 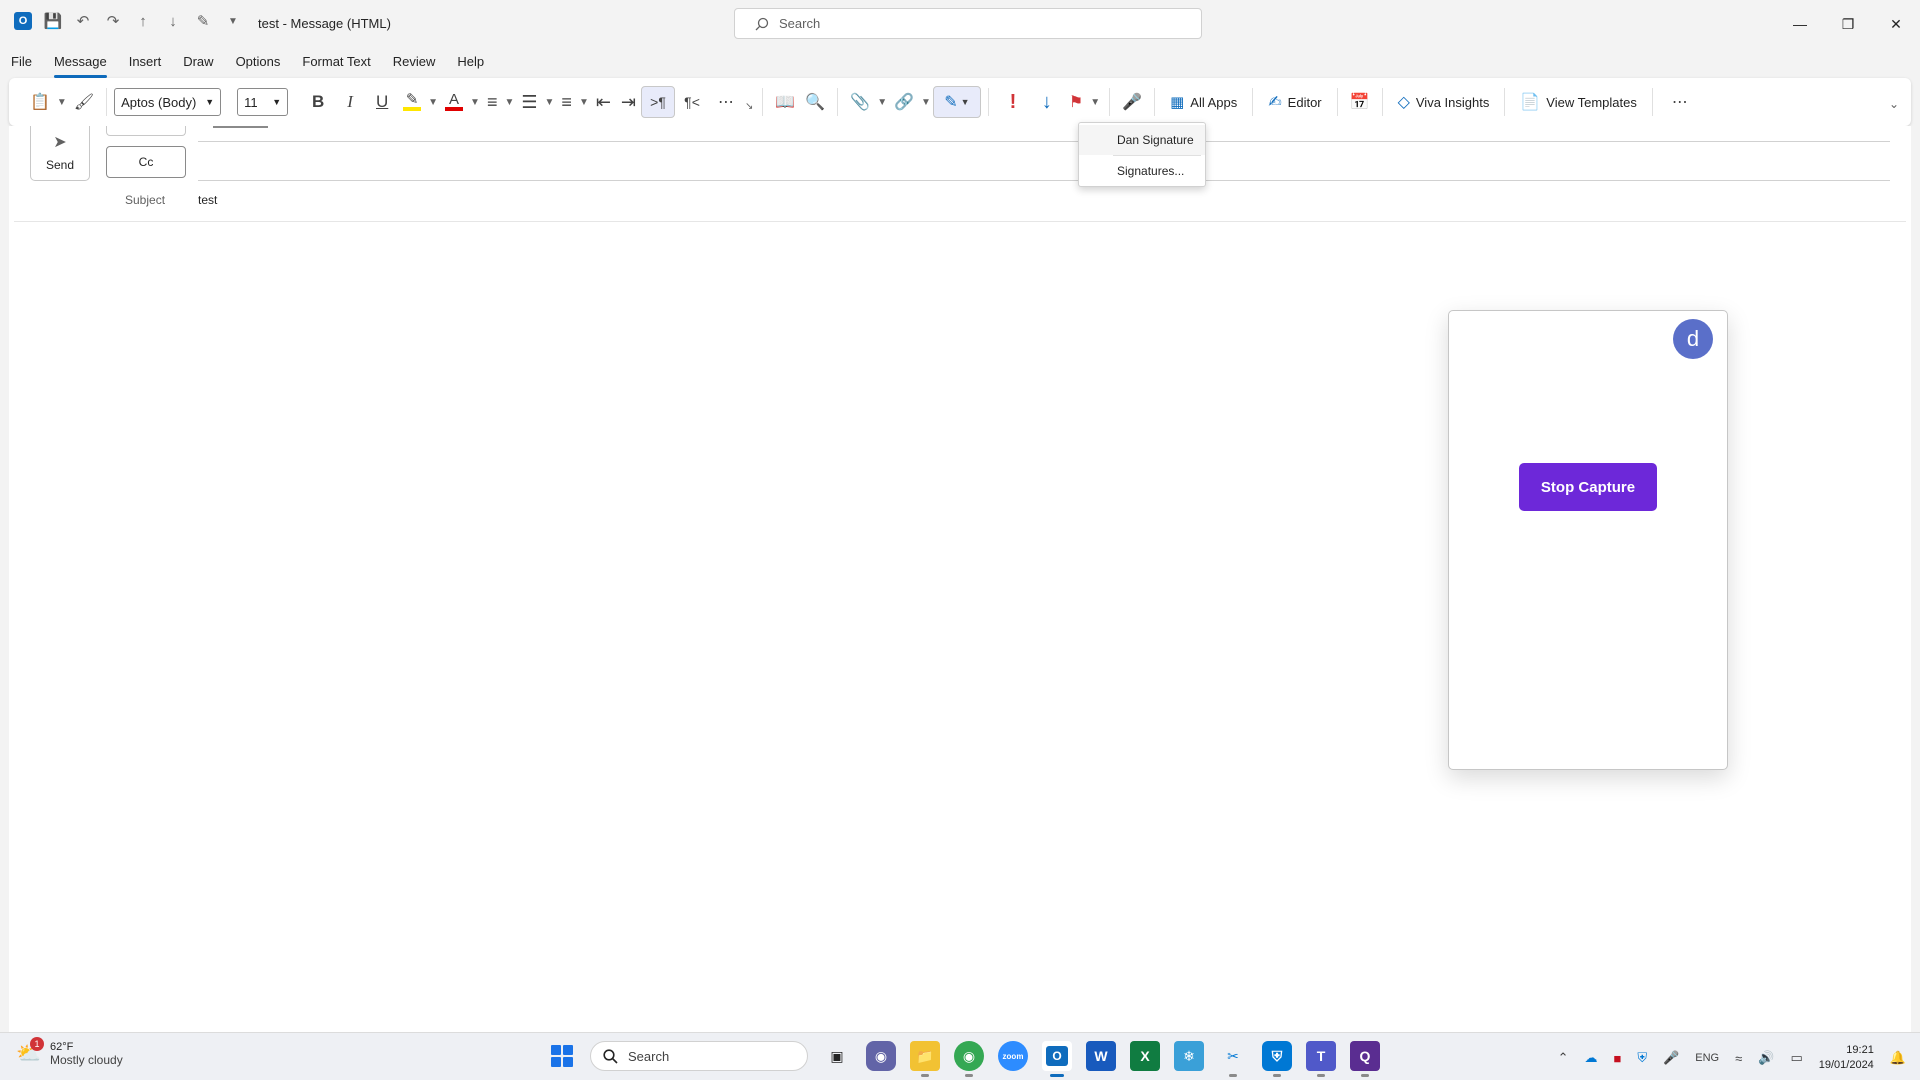 I want to click on format-painter-icon: 🖌, so click(x=84, y=102).